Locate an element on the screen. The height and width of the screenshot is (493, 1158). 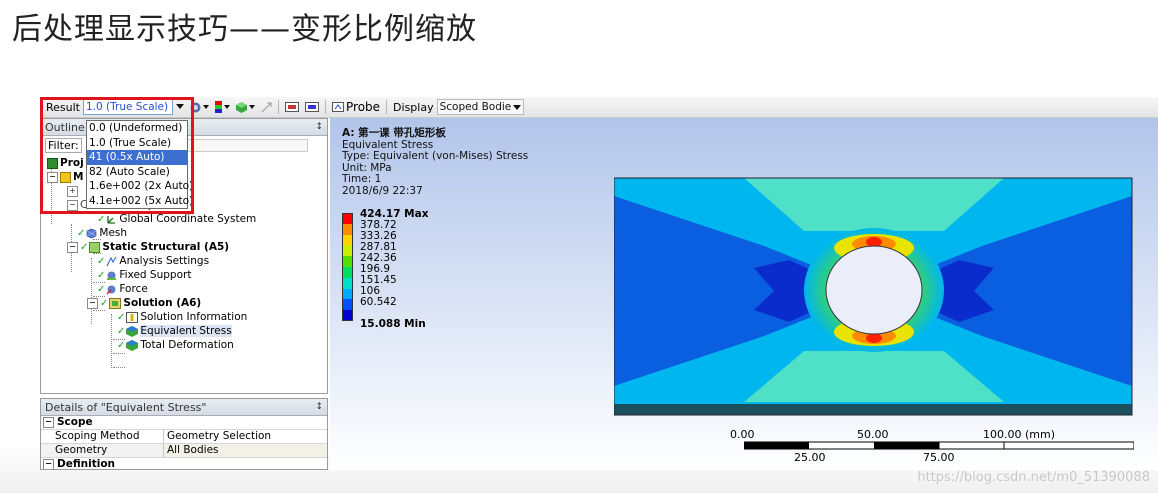
vectors-button is located at coordinates (266, 107).